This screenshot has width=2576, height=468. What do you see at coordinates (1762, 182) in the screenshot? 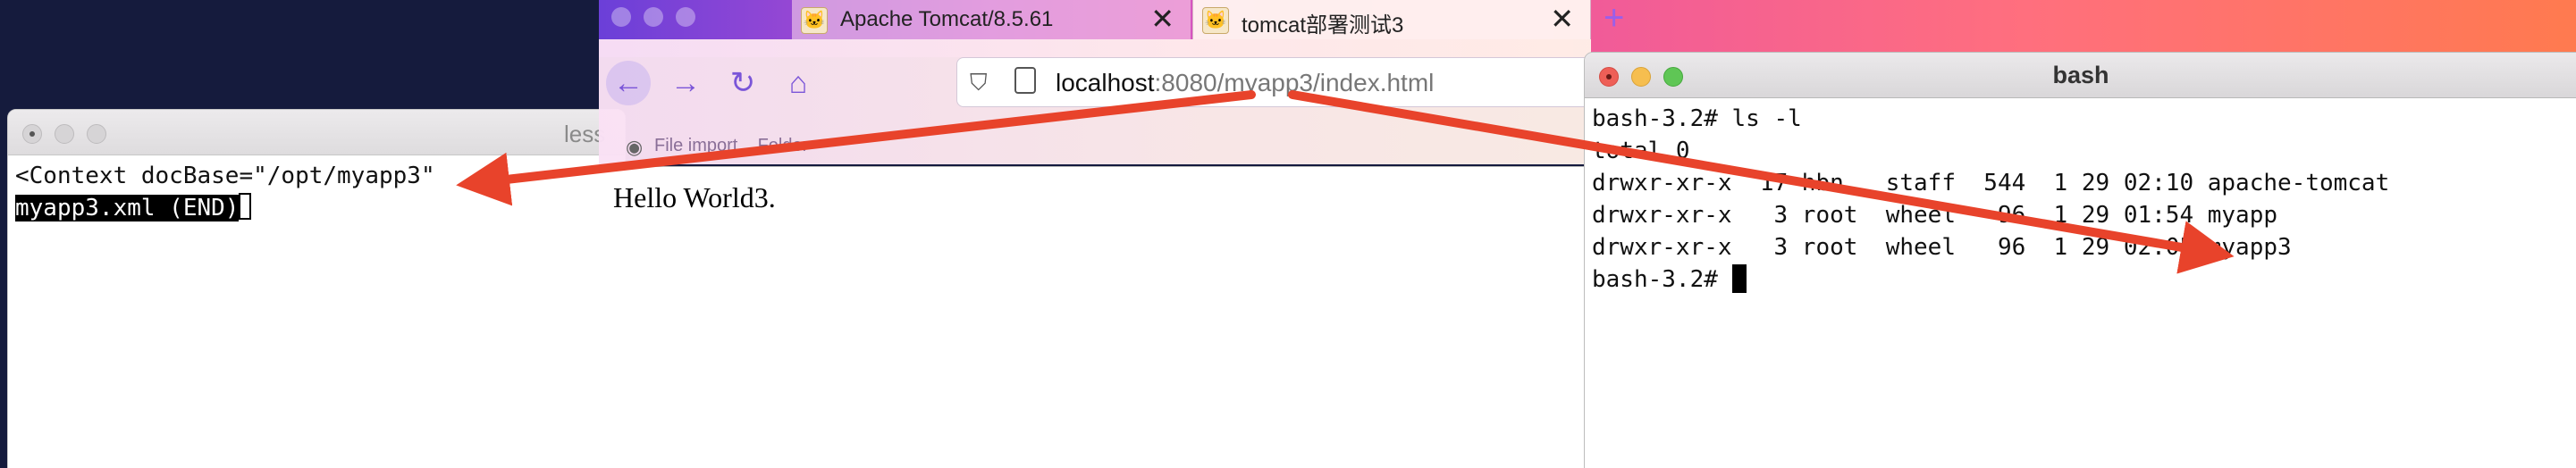
I see `arrow-to-bash-window` at bounding box center [1762, 182].